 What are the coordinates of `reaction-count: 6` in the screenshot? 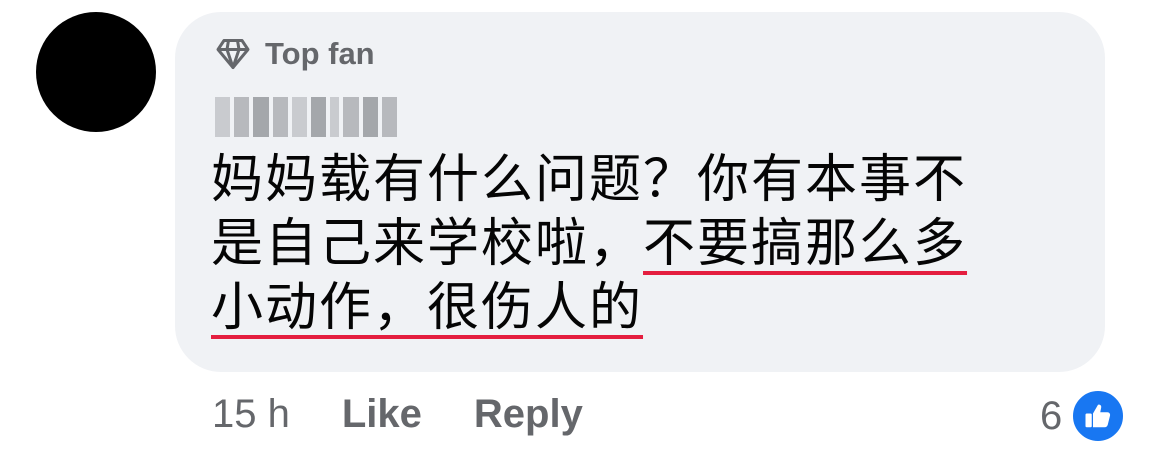 It's located at (1051, 415).